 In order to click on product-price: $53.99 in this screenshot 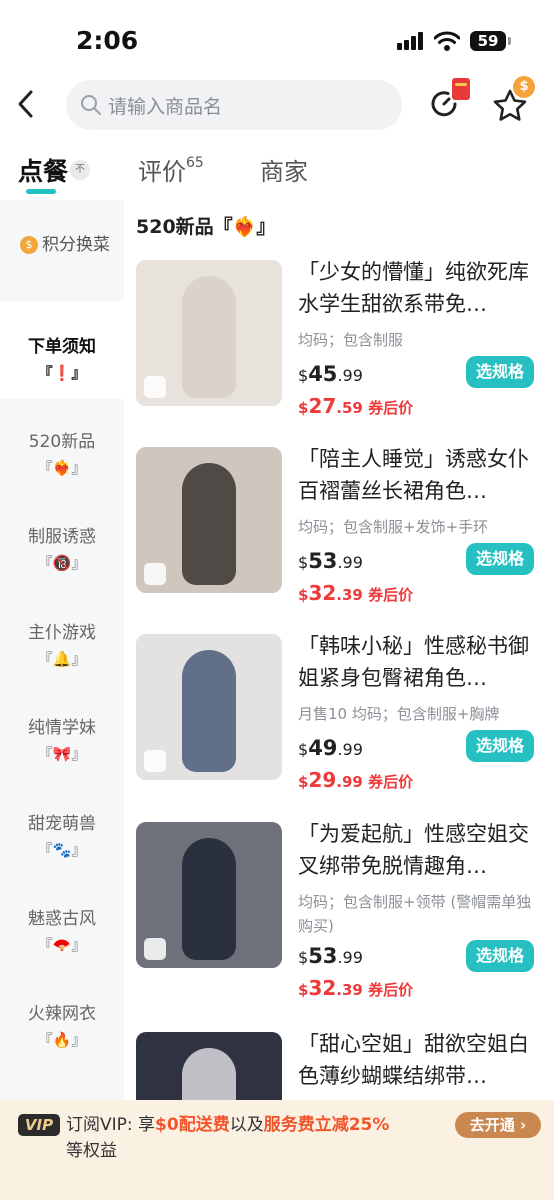, I will do `click(330, 956)`.